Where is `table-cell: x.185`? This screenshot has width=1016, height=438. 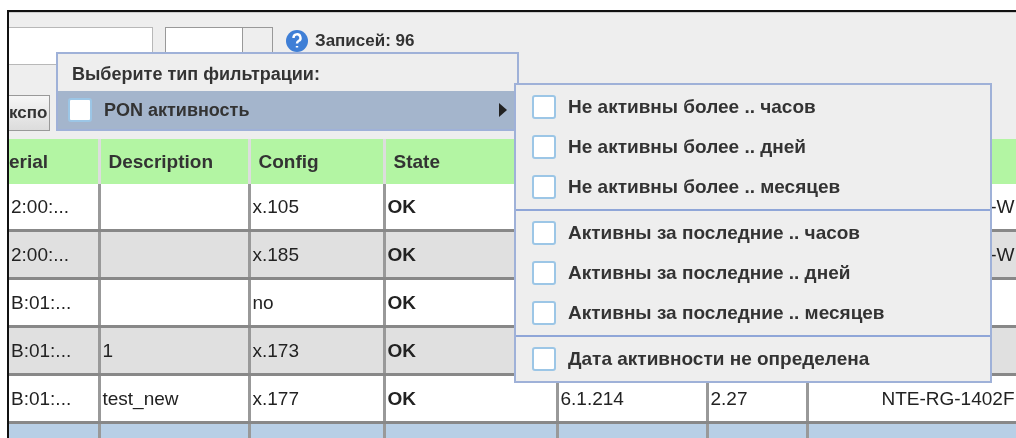
table-cell: x.185 is located at coordinates (316, 254).